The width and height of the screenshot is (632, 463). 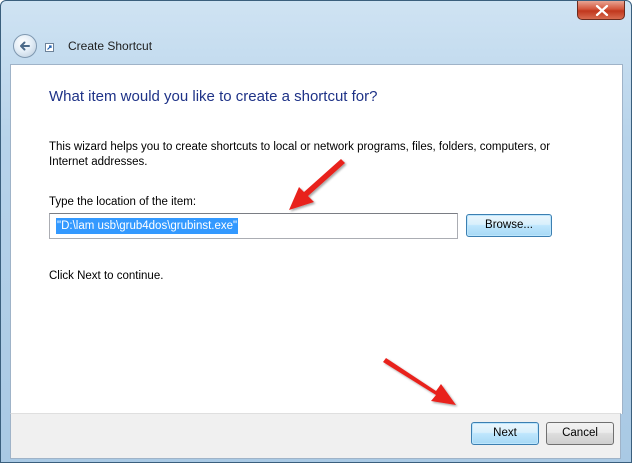 What do you see at coordinates (110, 46) in the screenshot?
I see `window-title: Create Shortcut` at bounding box center [110, 46].